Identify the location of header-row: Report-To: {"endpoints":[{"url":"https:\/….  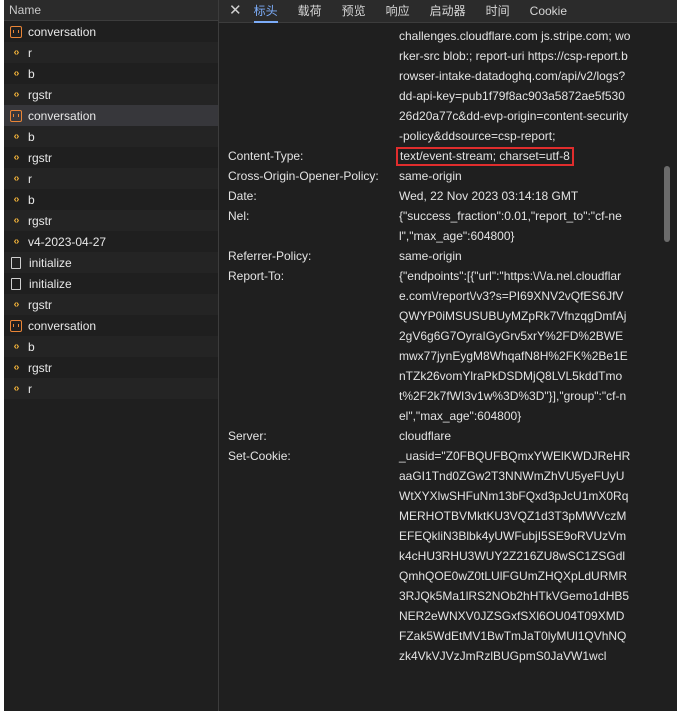
(443, 346).